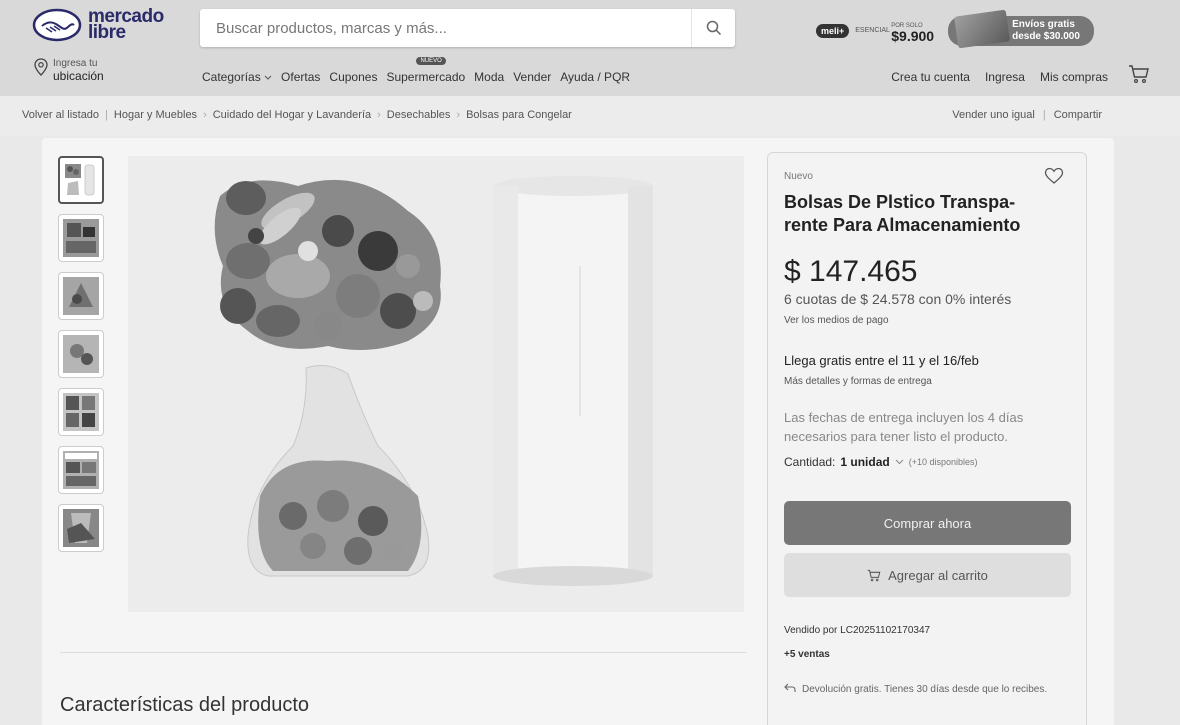  What do you see at coordinates (419, 115) in the screenshot?
I see `breadcrumb-item: Desechables` at bounding box center [419, 115].